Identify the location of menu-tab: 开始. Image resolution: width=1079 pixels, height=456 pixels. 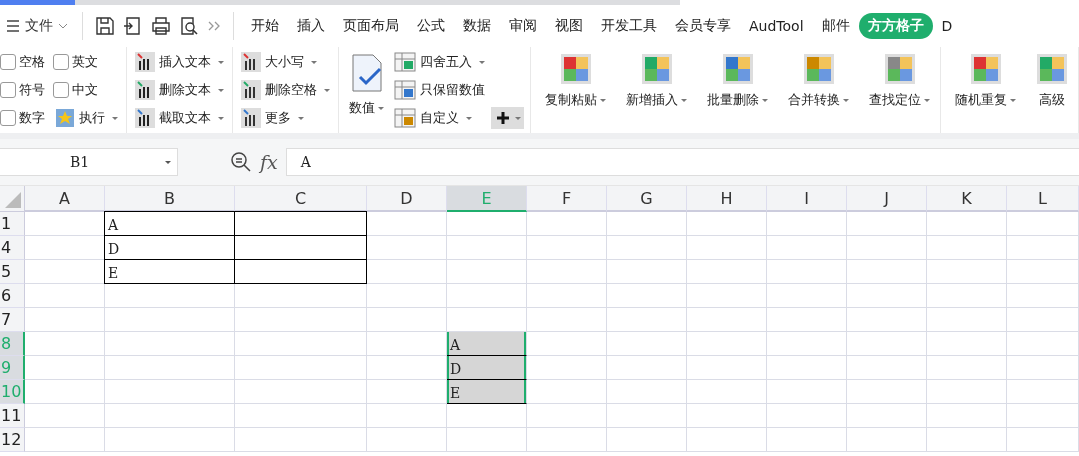
(265, 26).